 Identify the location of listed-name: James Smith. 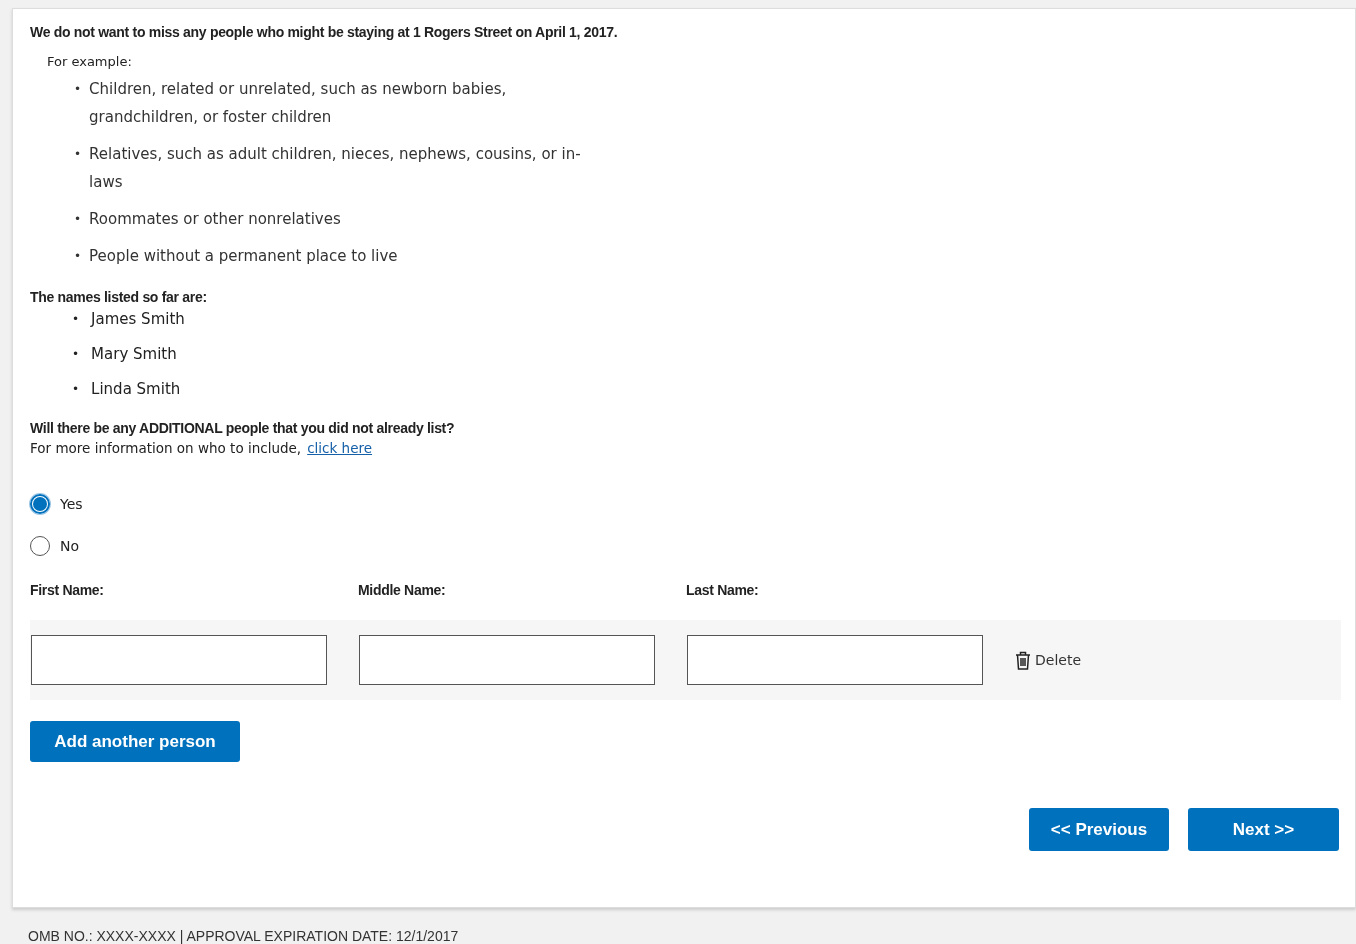
(138, 319).